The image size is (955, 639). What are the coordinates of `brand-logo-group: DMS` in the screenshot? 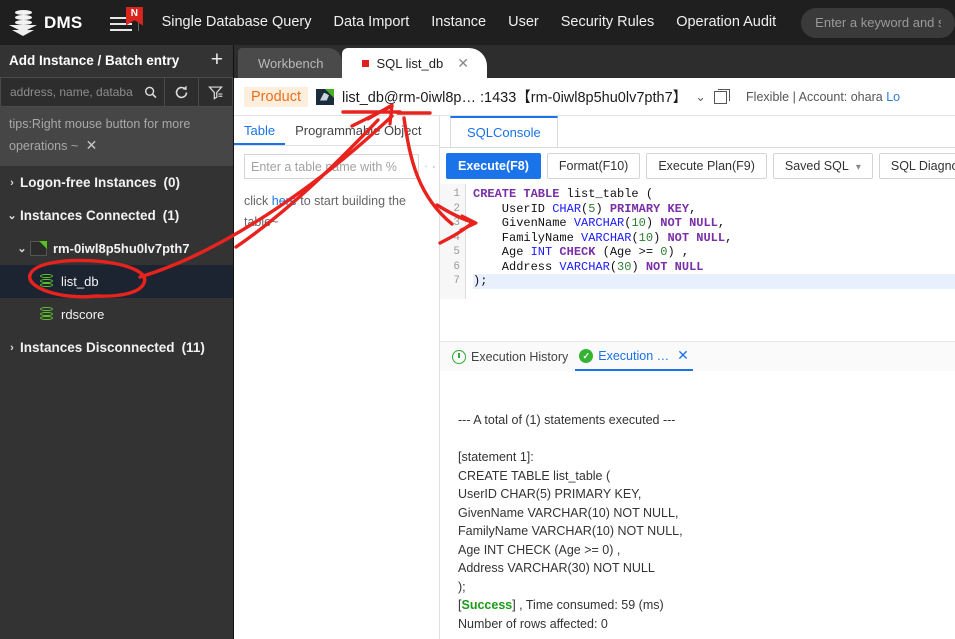 It's located at (45, 23).